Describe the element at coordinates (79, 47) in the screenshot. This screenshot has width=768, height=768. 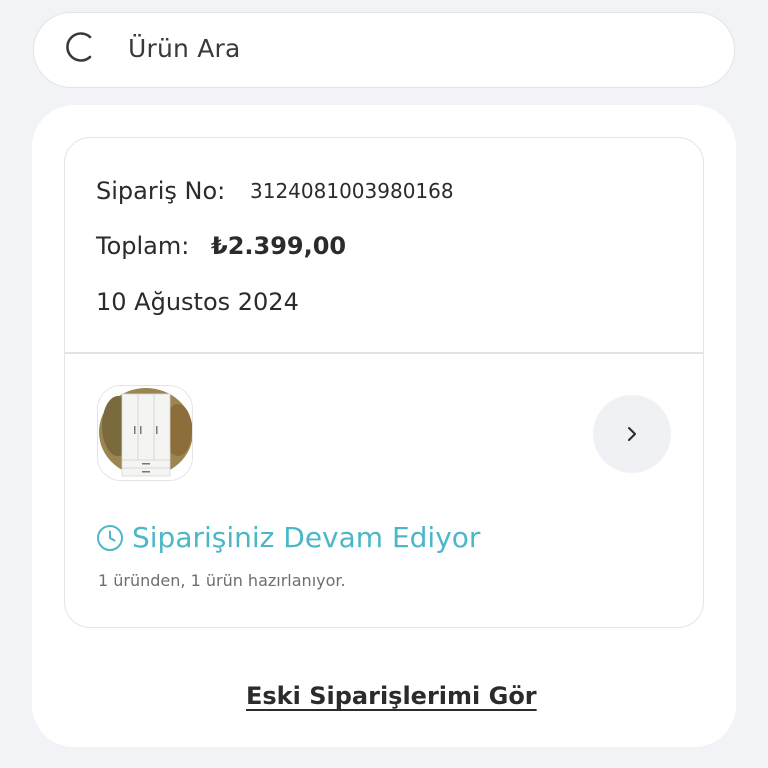
I see `search-icon` at that location.